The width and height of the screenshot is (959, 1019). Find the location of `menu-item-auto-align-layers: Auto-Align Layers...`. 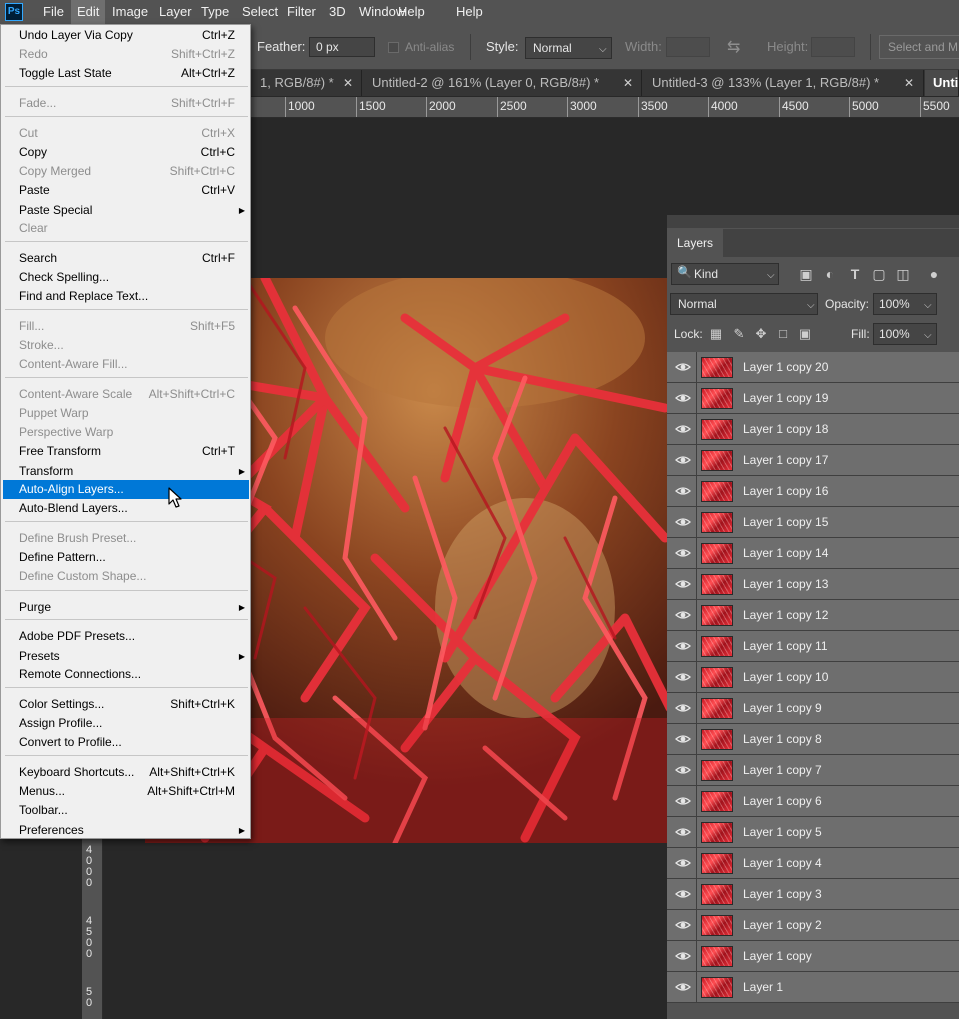

menu-item-auto-align-layers: Auto-Align Layers... is located at coordinates (126, 489).